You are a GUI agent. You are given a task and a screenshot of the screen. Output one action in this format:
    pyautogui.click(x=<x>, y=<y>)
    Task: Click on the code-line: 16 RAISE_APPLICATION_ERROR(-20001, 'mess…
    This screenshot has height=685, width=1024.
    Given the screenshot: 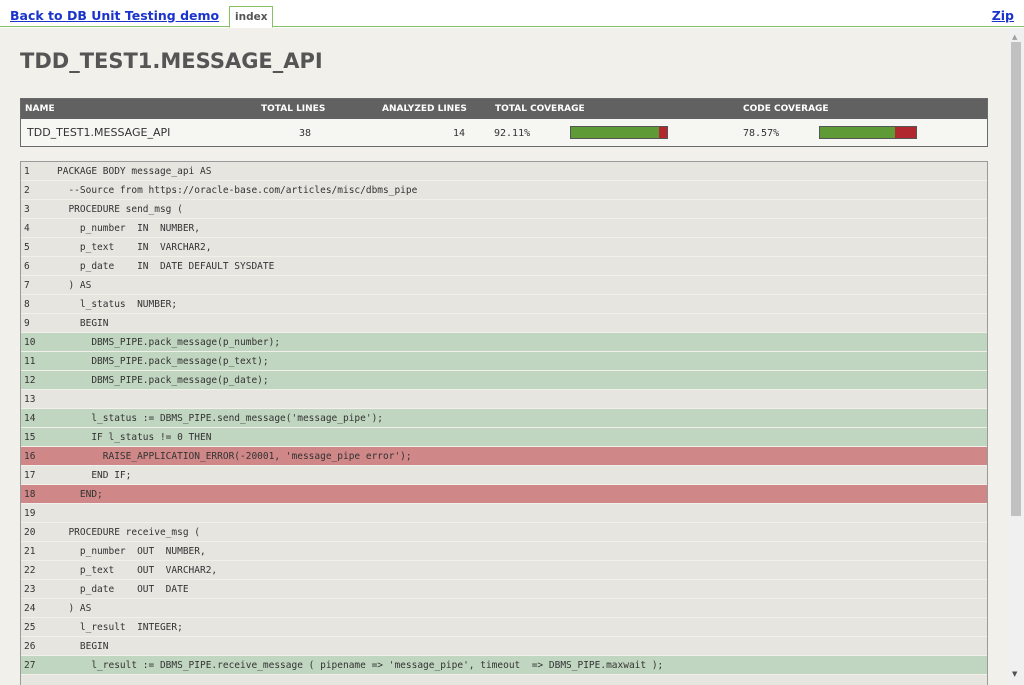 What is the action you would take?
    pyautogui.click(x=504, y=456)
    